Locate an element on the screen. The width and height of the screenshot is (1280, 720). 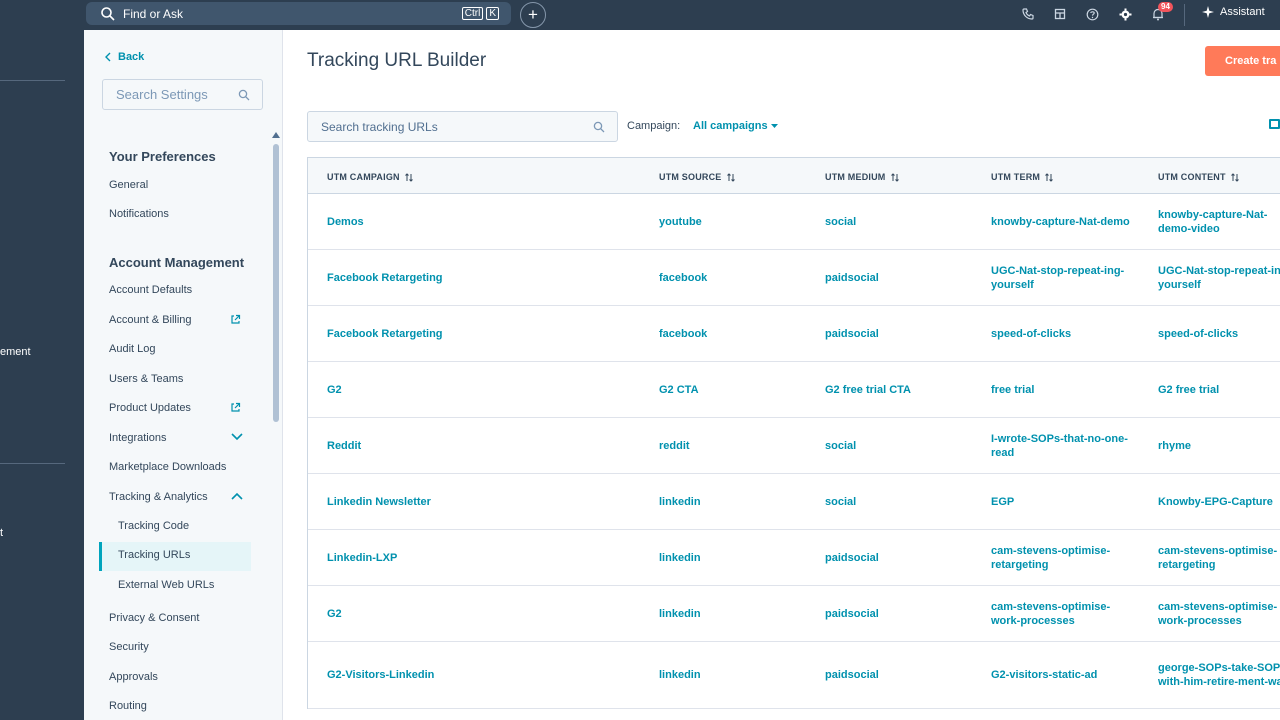
chevron-up-icon is located at coordinates (237, 496).